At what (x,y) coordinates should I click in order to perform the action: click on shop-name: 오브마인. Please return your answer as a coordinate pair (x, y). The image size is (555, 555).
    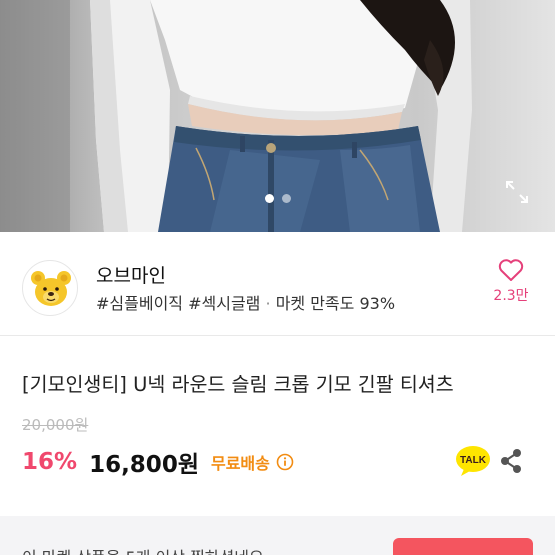
    Looking at the image, I should click on (131, 274).